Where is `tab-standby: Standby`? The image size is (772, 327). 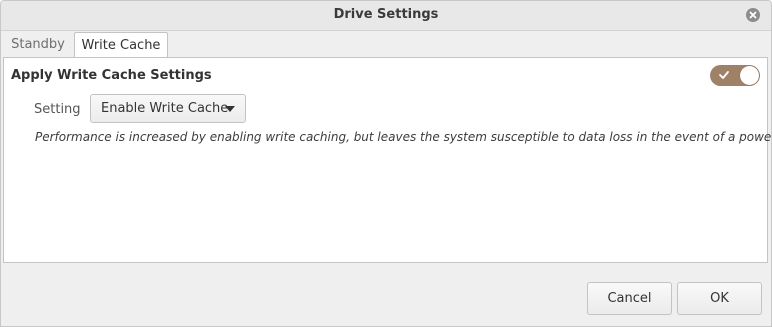 tab-standby: Standby is located at coordinates (38, 44).